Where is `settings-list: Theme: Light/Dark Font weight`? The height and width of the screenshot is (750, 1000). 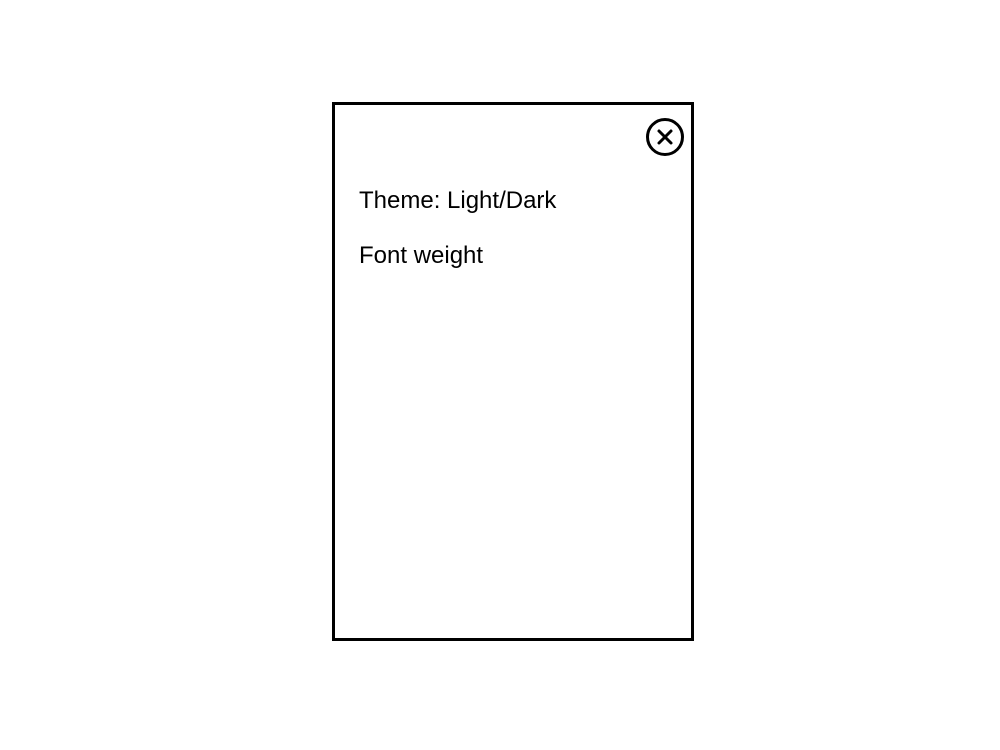
settings-list: Theme: Light/Dark Font weight is located at coordinates (457, 242).